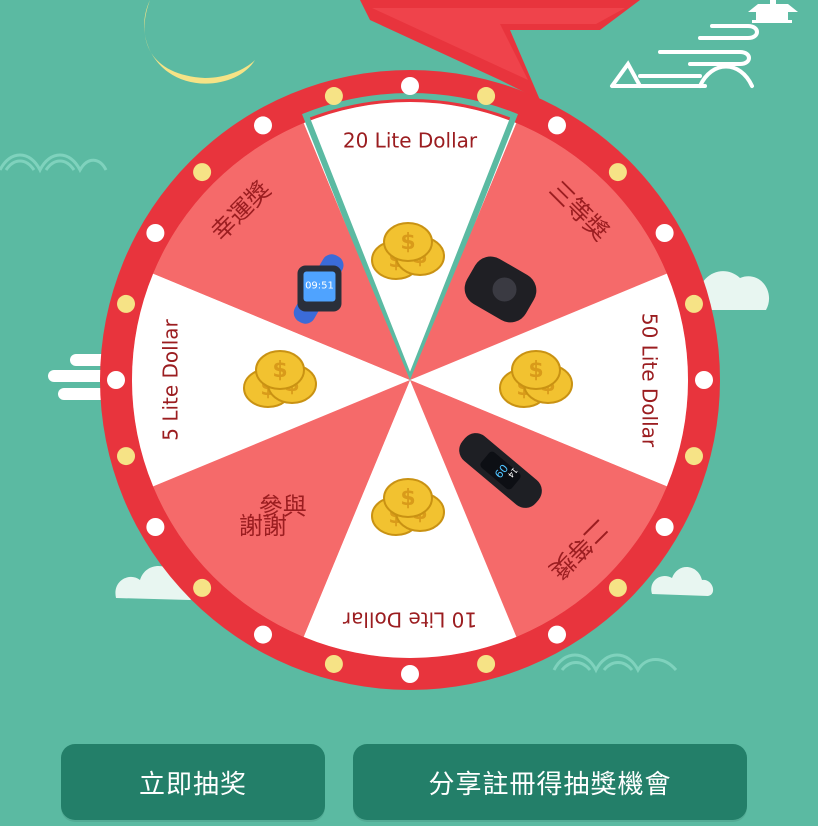  I want to click on share-register-button: 分享註冊得抽獎機會, so click(550, 782).